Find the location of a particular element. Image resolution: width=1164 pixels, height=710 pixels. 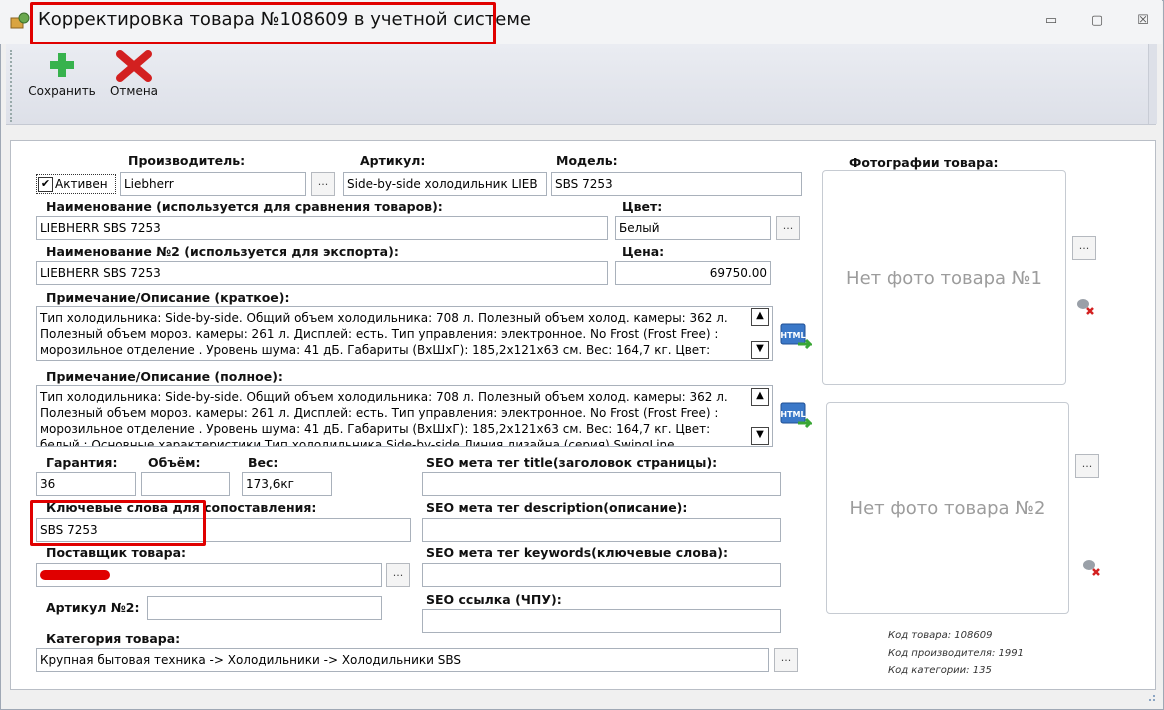

active-checkbox: ✔ Активен is located at coordinates (76, 184).